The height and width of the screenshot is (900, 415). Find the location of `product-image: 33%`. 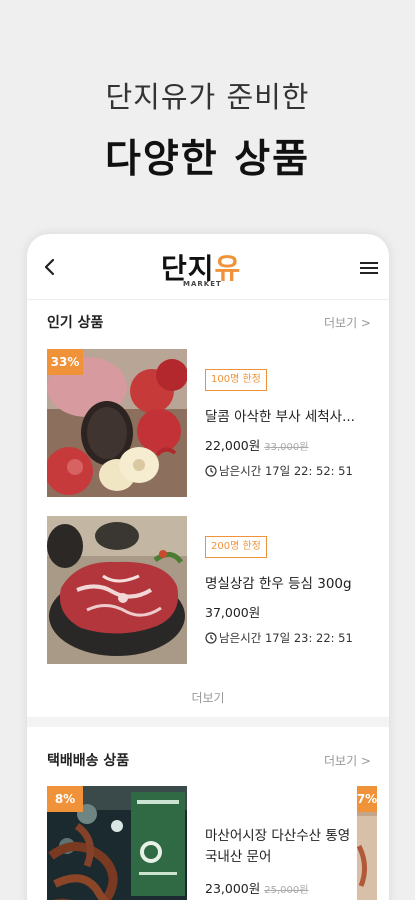

product-image: 33% is located at coordinates (117, 423).